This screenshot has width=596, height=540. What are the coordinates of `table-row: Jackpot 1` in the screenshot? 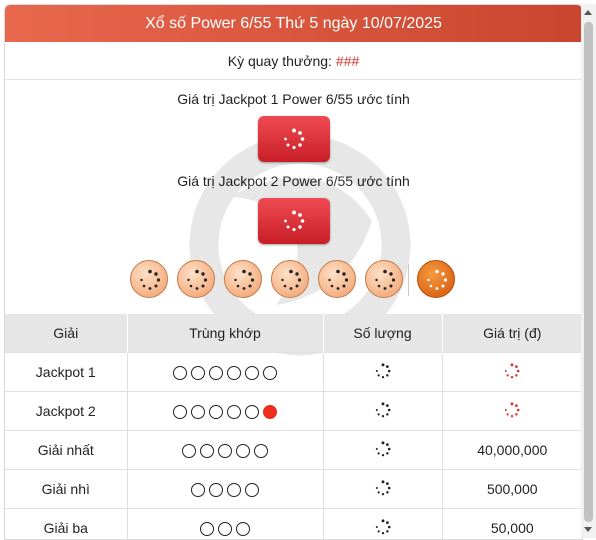 It's located at (293, 372).